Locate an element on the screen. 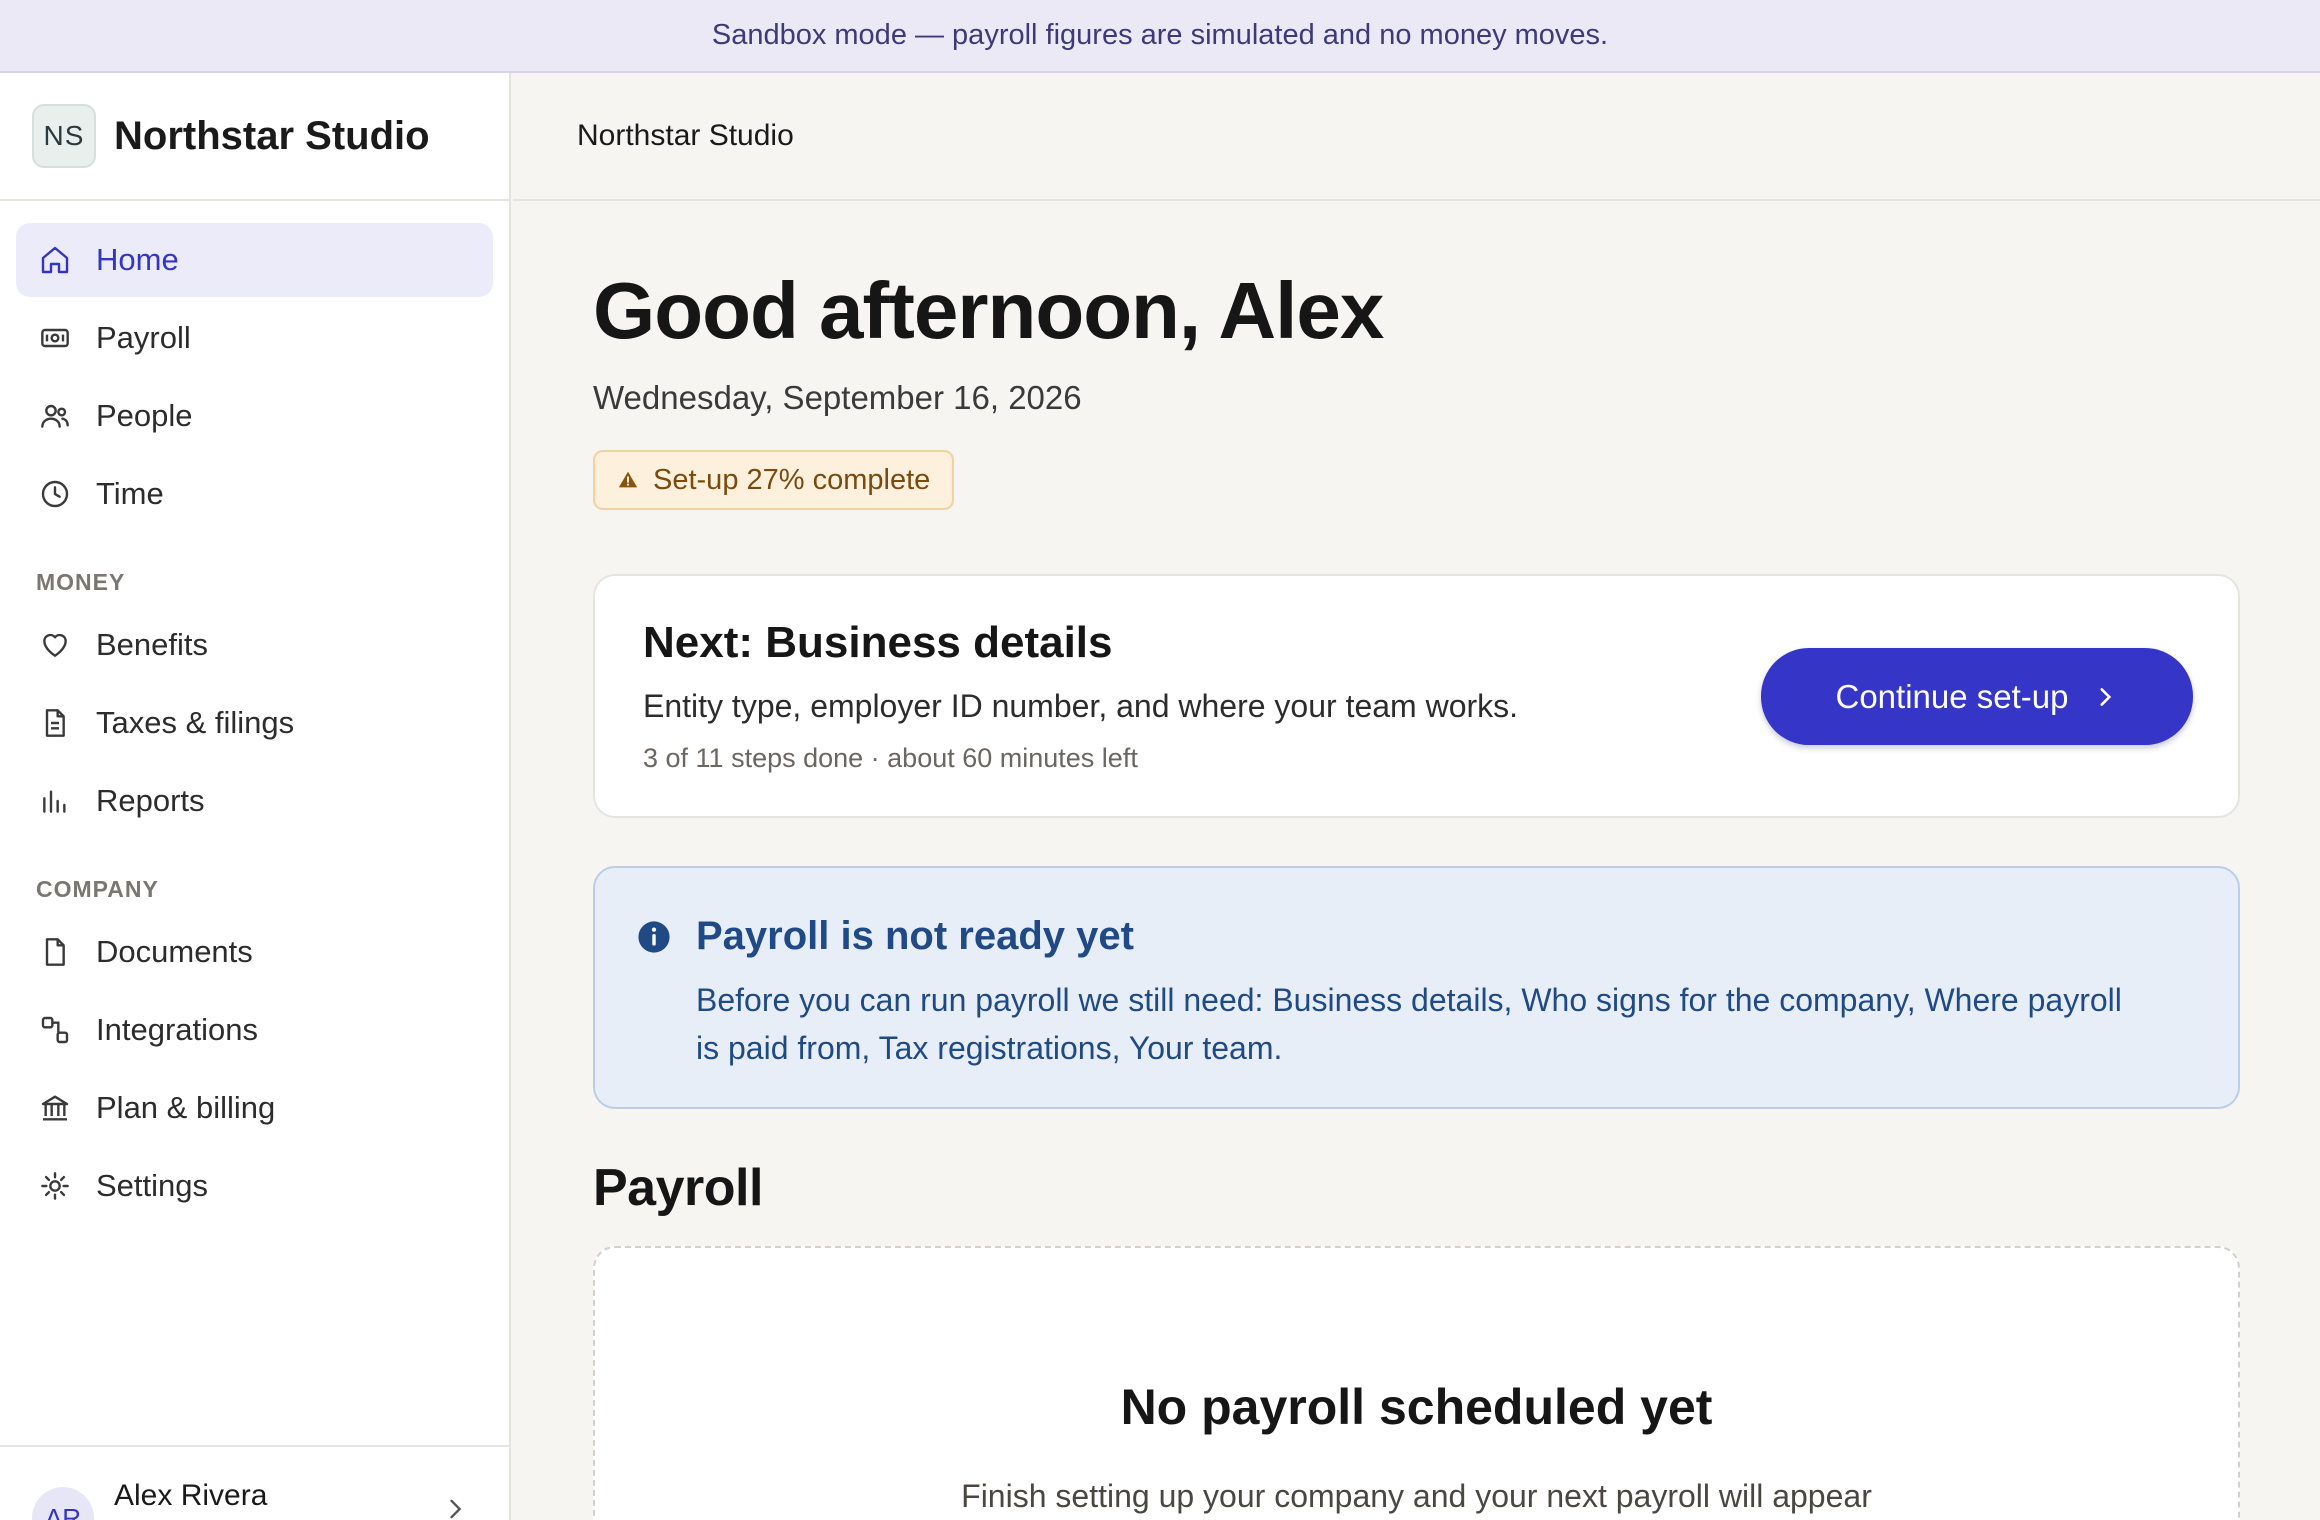  sidebar-item-label: Plan & billing is located at coordinates (186, 1107).